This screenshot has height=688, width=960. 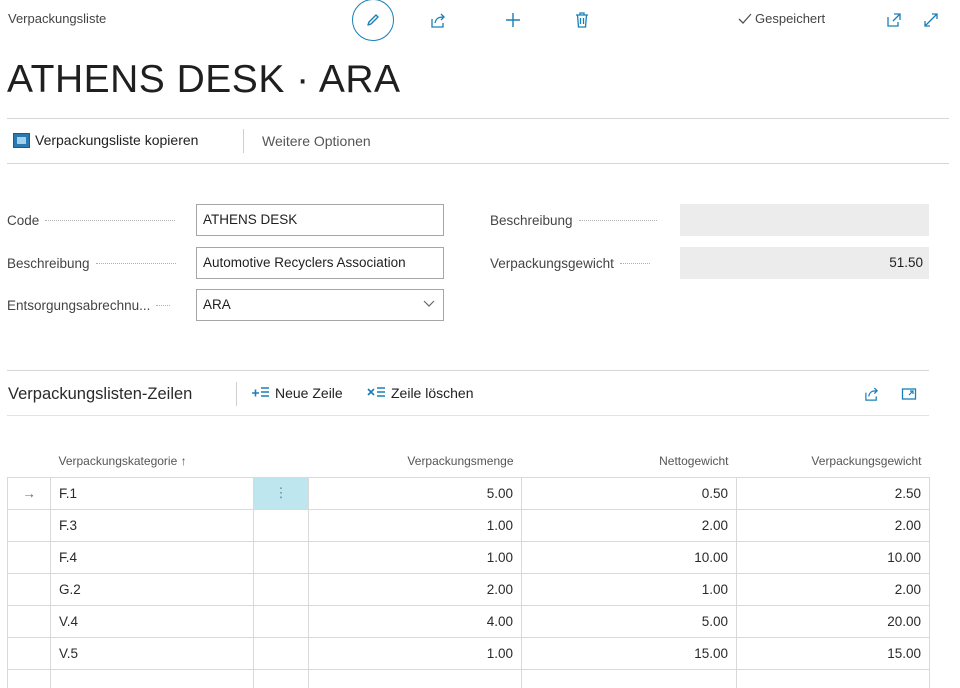 What do you see at coordinates (415, 678) in the screenshot?
I see `quantity-cell` at bounding box center [415, 678].